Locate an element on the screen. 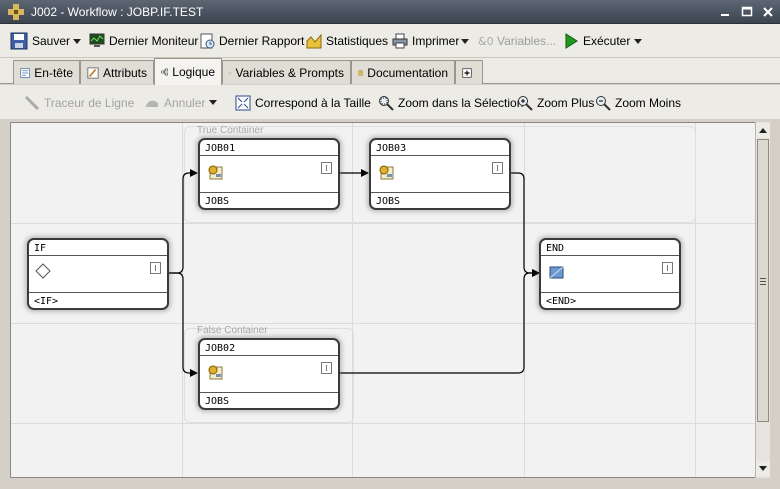 This screenshot has width=780, height=489. add-tab-icon is located at coordinates (467, 72).